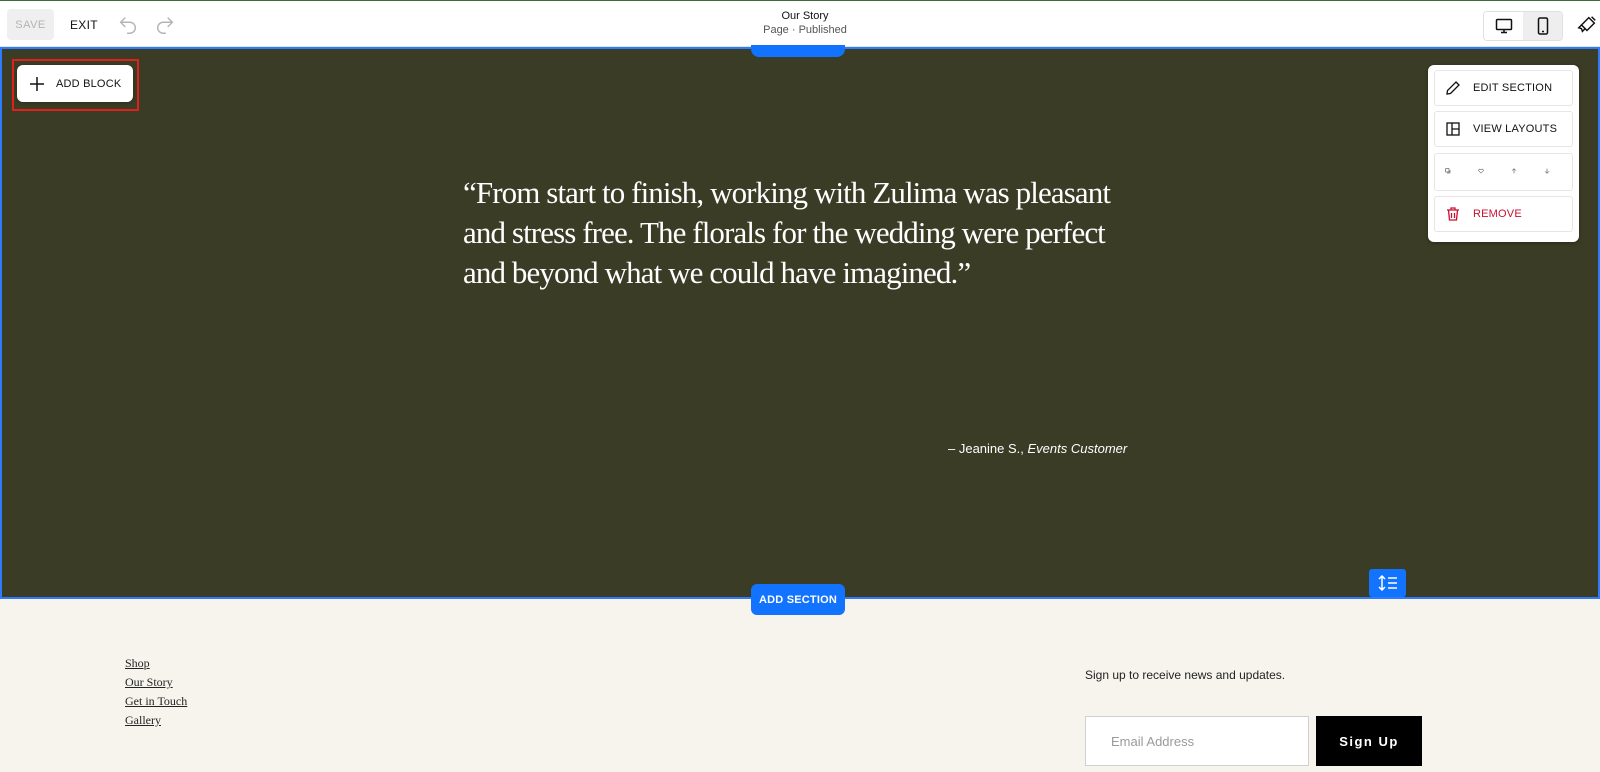 The width and height of the screenshot is (1600, 772). I want to click on add-block-button: ADD BLOCK, so click(75, 83).